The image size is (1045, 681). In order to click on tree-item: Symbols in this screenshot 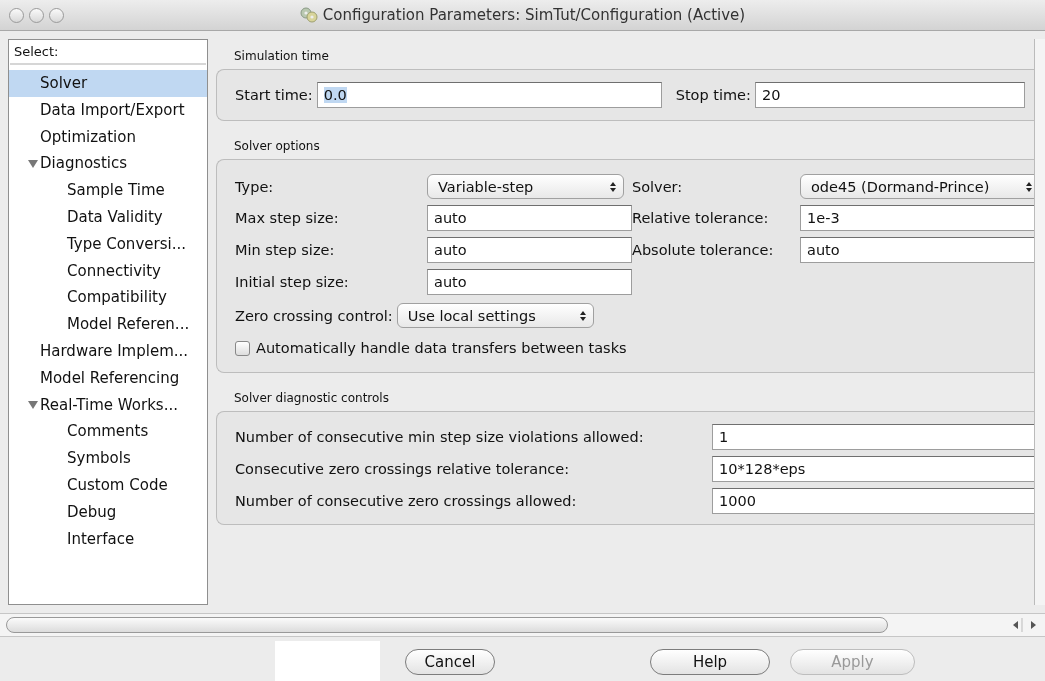, I will do `click(108, 458)`.